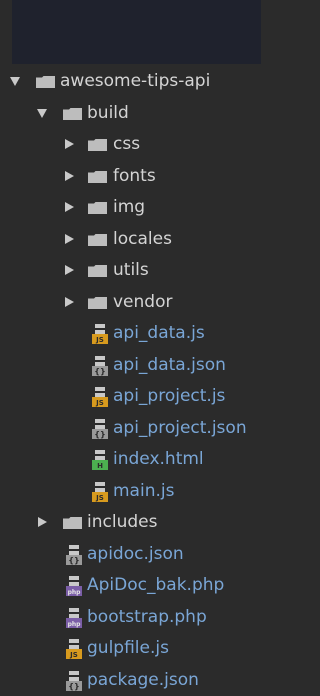 The width and height of the screenshot is (320, 696). I want to click on tree-folder-fonts: fonts, so click(130, 177).